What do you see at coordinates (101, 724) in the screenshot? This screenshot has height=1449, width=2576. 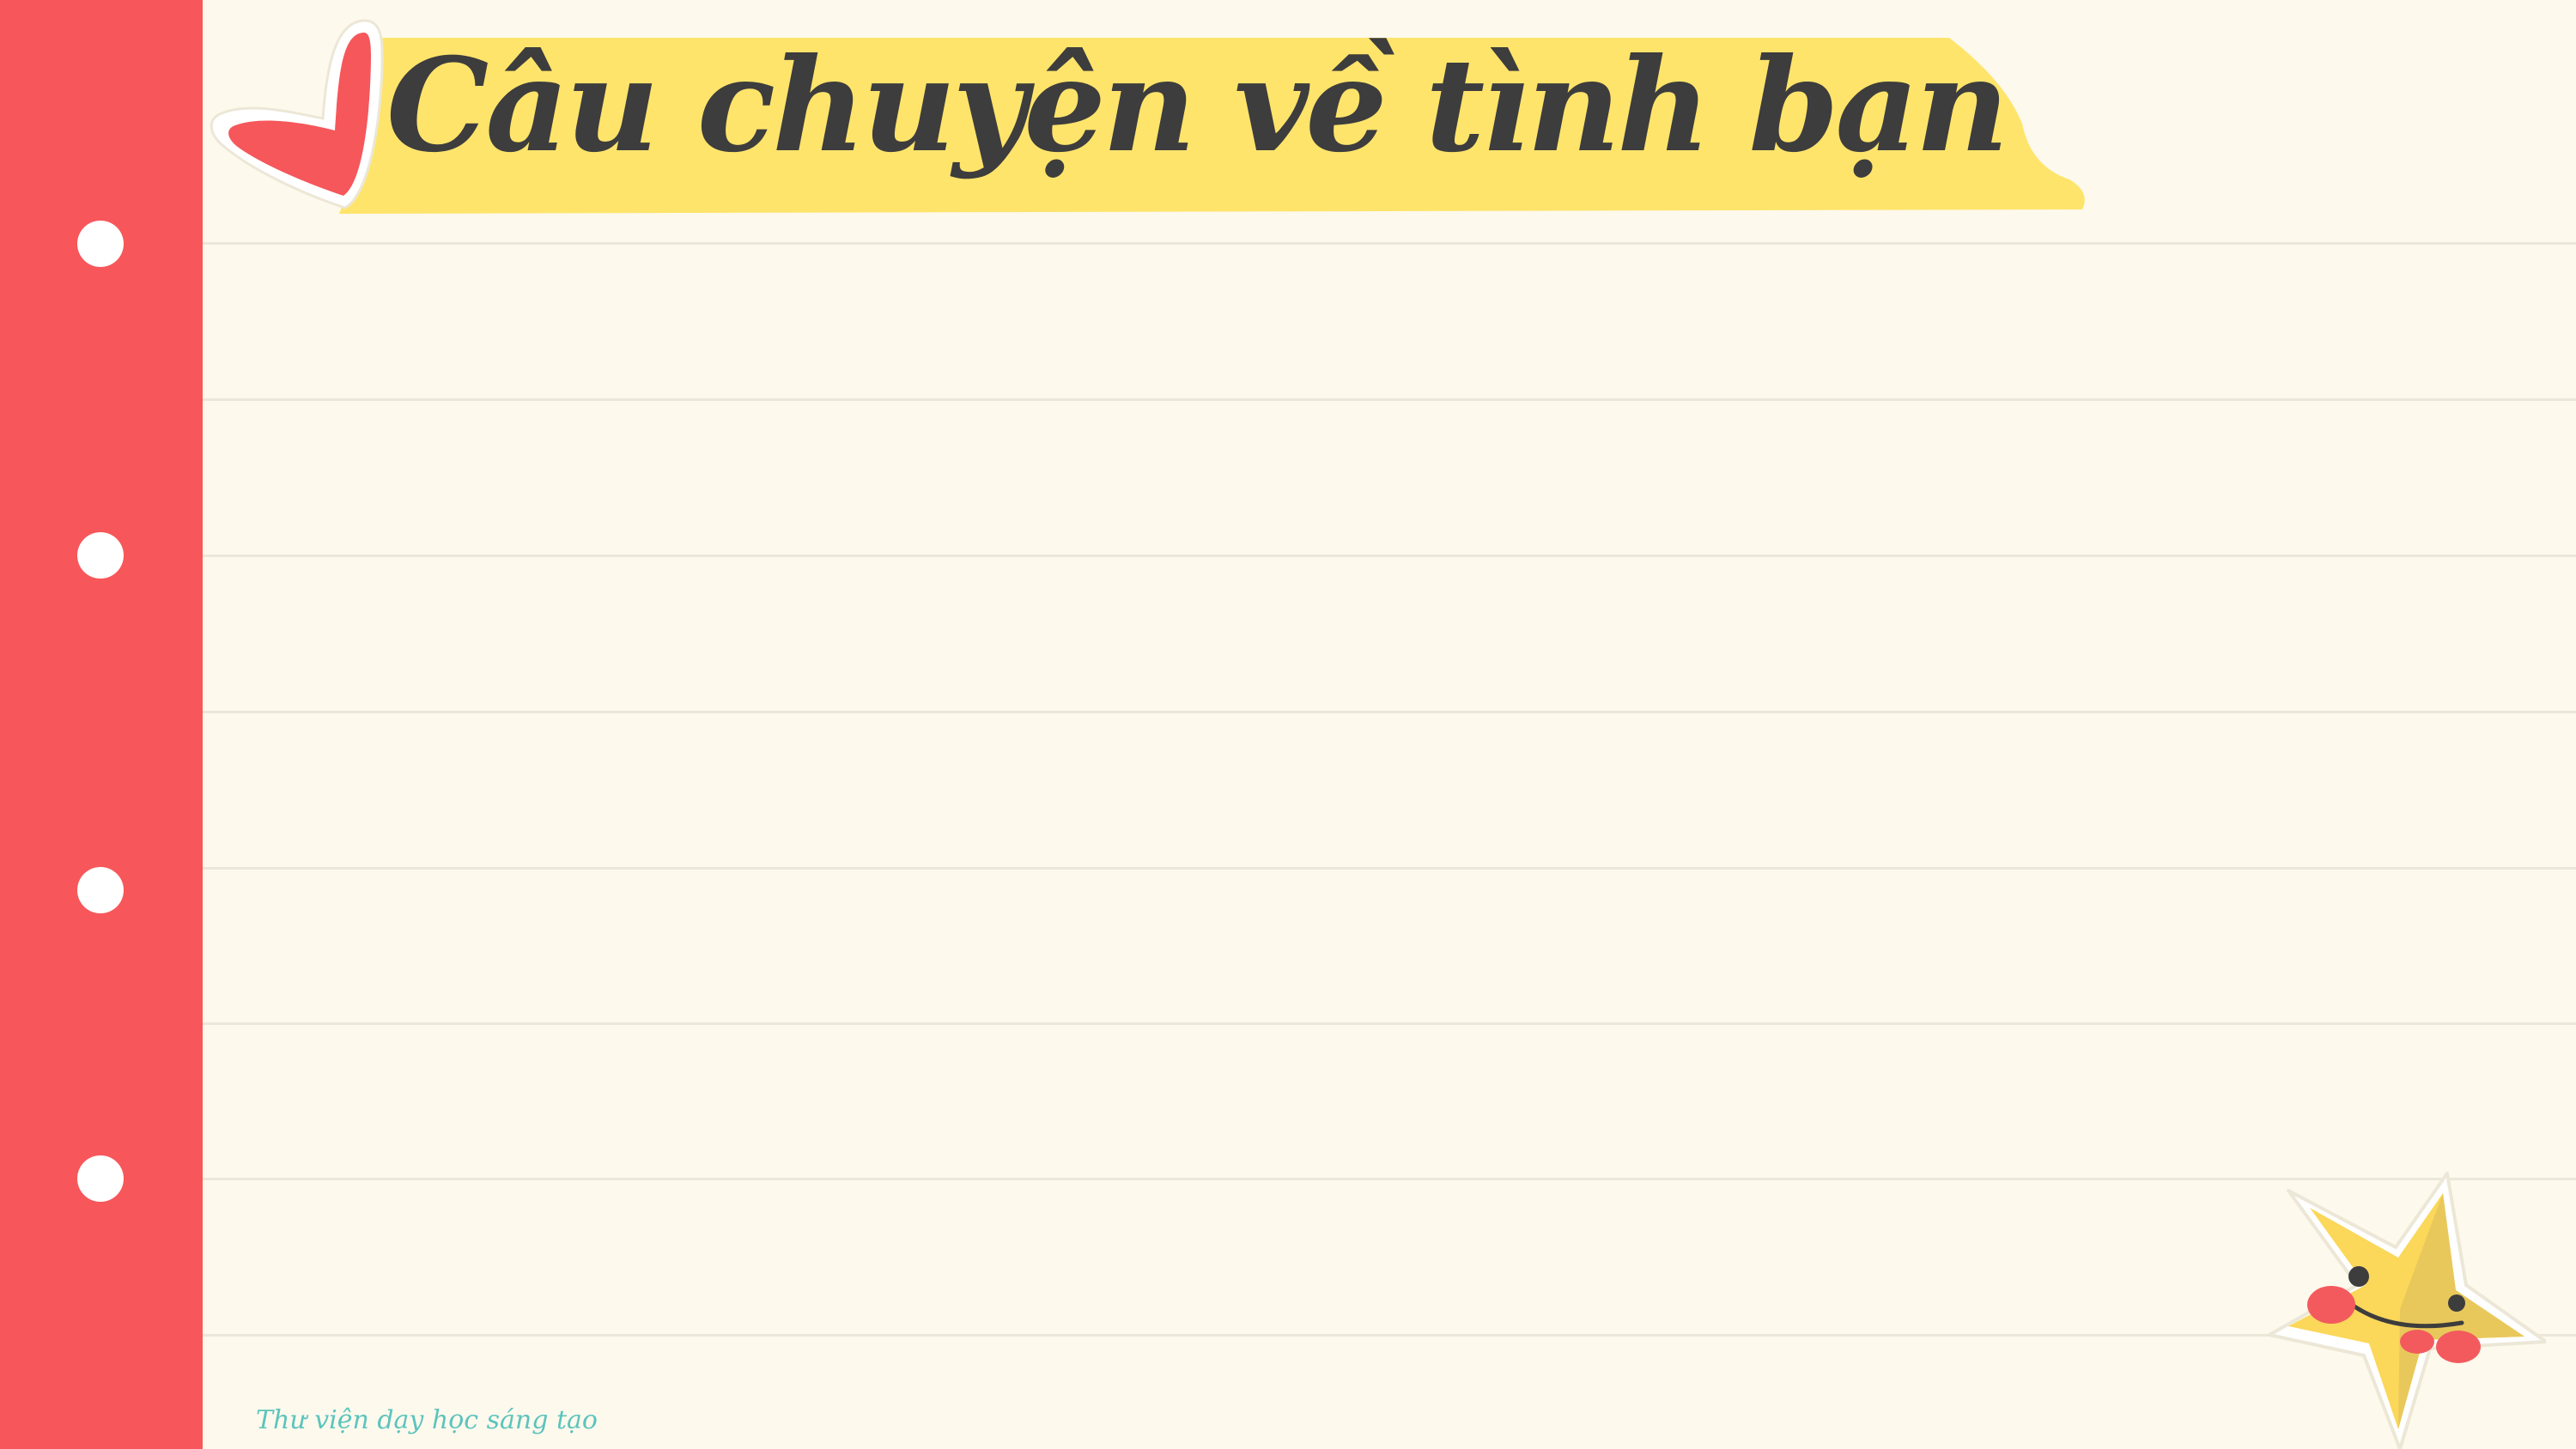 I see `margin-strip` at bounding box center [101, 724].